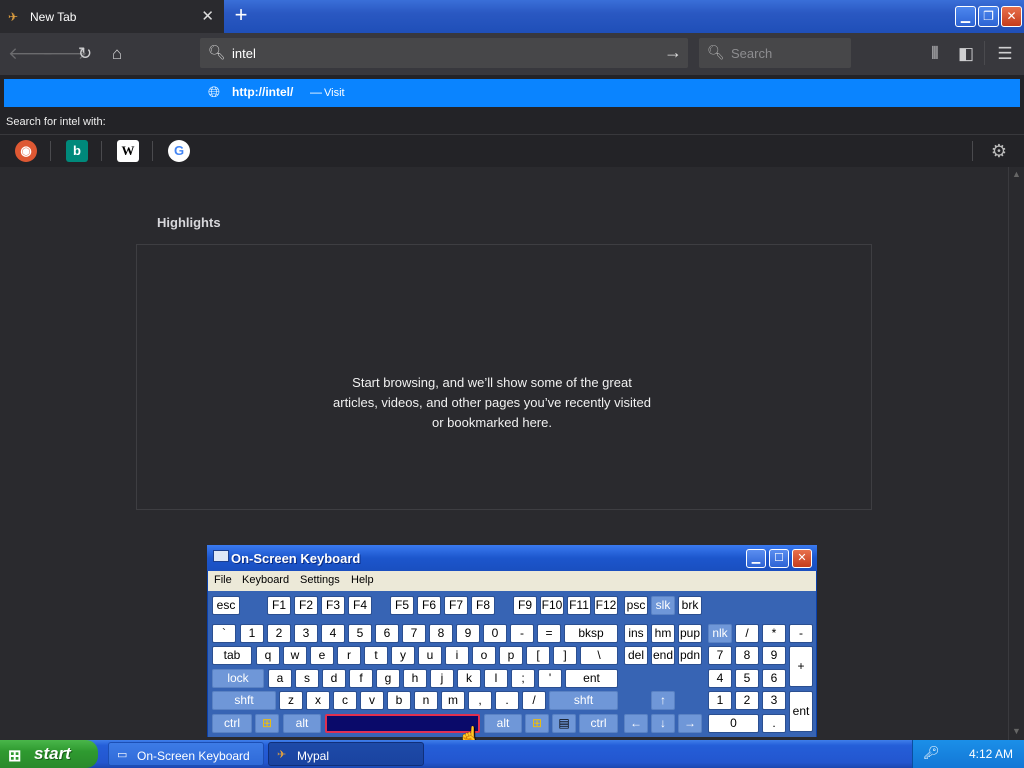  What do you see at coordinates (430, 655) in the screenshot?
I see `key-u: u` at bounding box center [430, 655].